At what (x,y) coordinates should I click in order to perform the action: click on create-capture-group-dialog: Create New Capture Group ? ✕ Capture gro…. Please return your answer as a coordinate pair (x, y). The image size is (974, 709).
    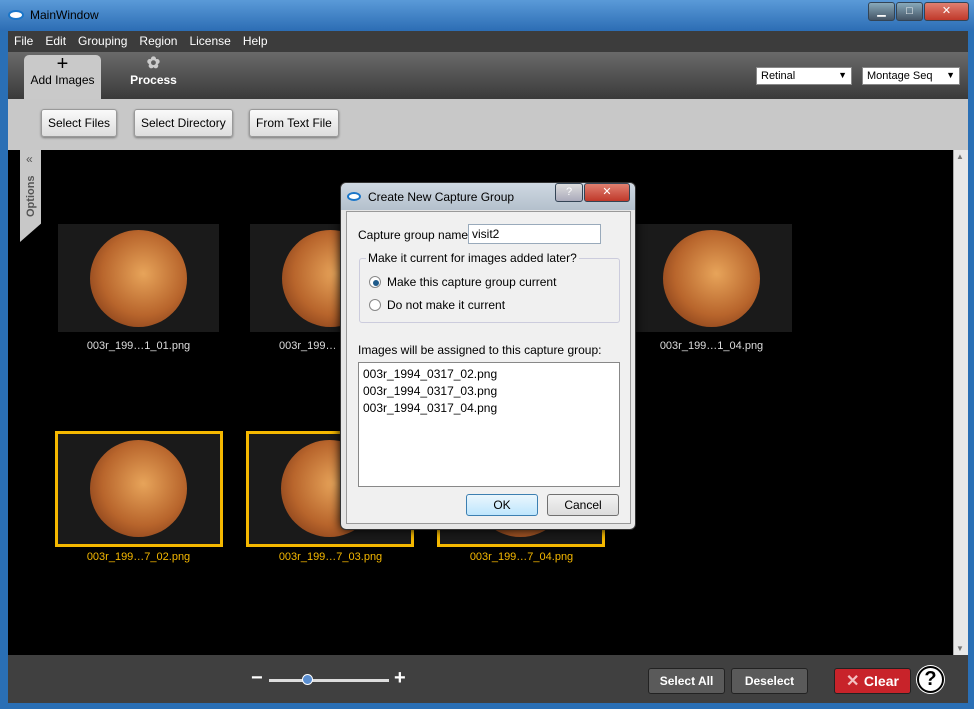
    Looking at the image, I should click on (488, 356).